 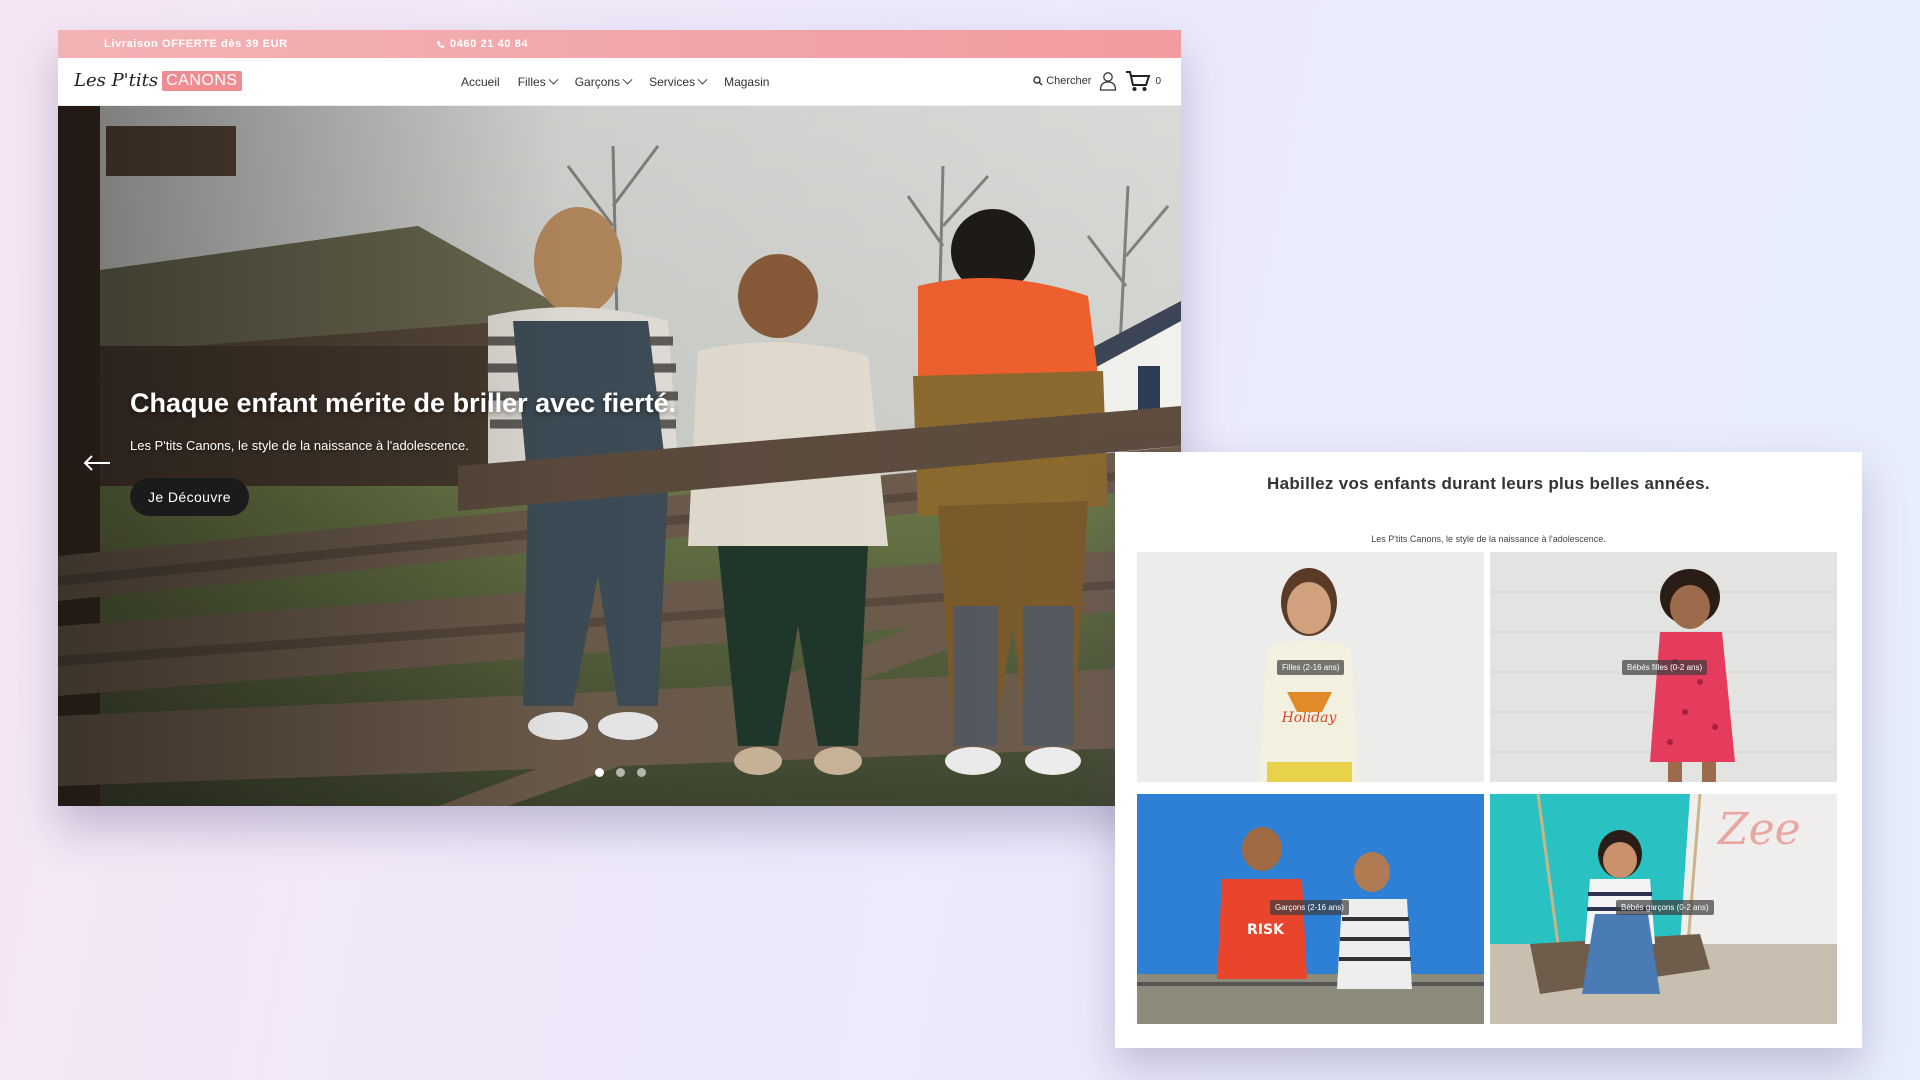 I want to click on nav-item-label: Filles, so click(x=531, y=82).